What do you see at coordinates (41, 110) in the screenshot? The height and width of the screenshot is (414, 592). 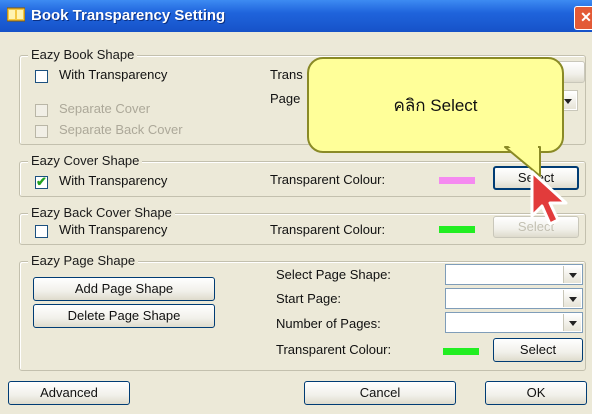 I see `separate-cover-checkbox` at bounding box center [41, 110].